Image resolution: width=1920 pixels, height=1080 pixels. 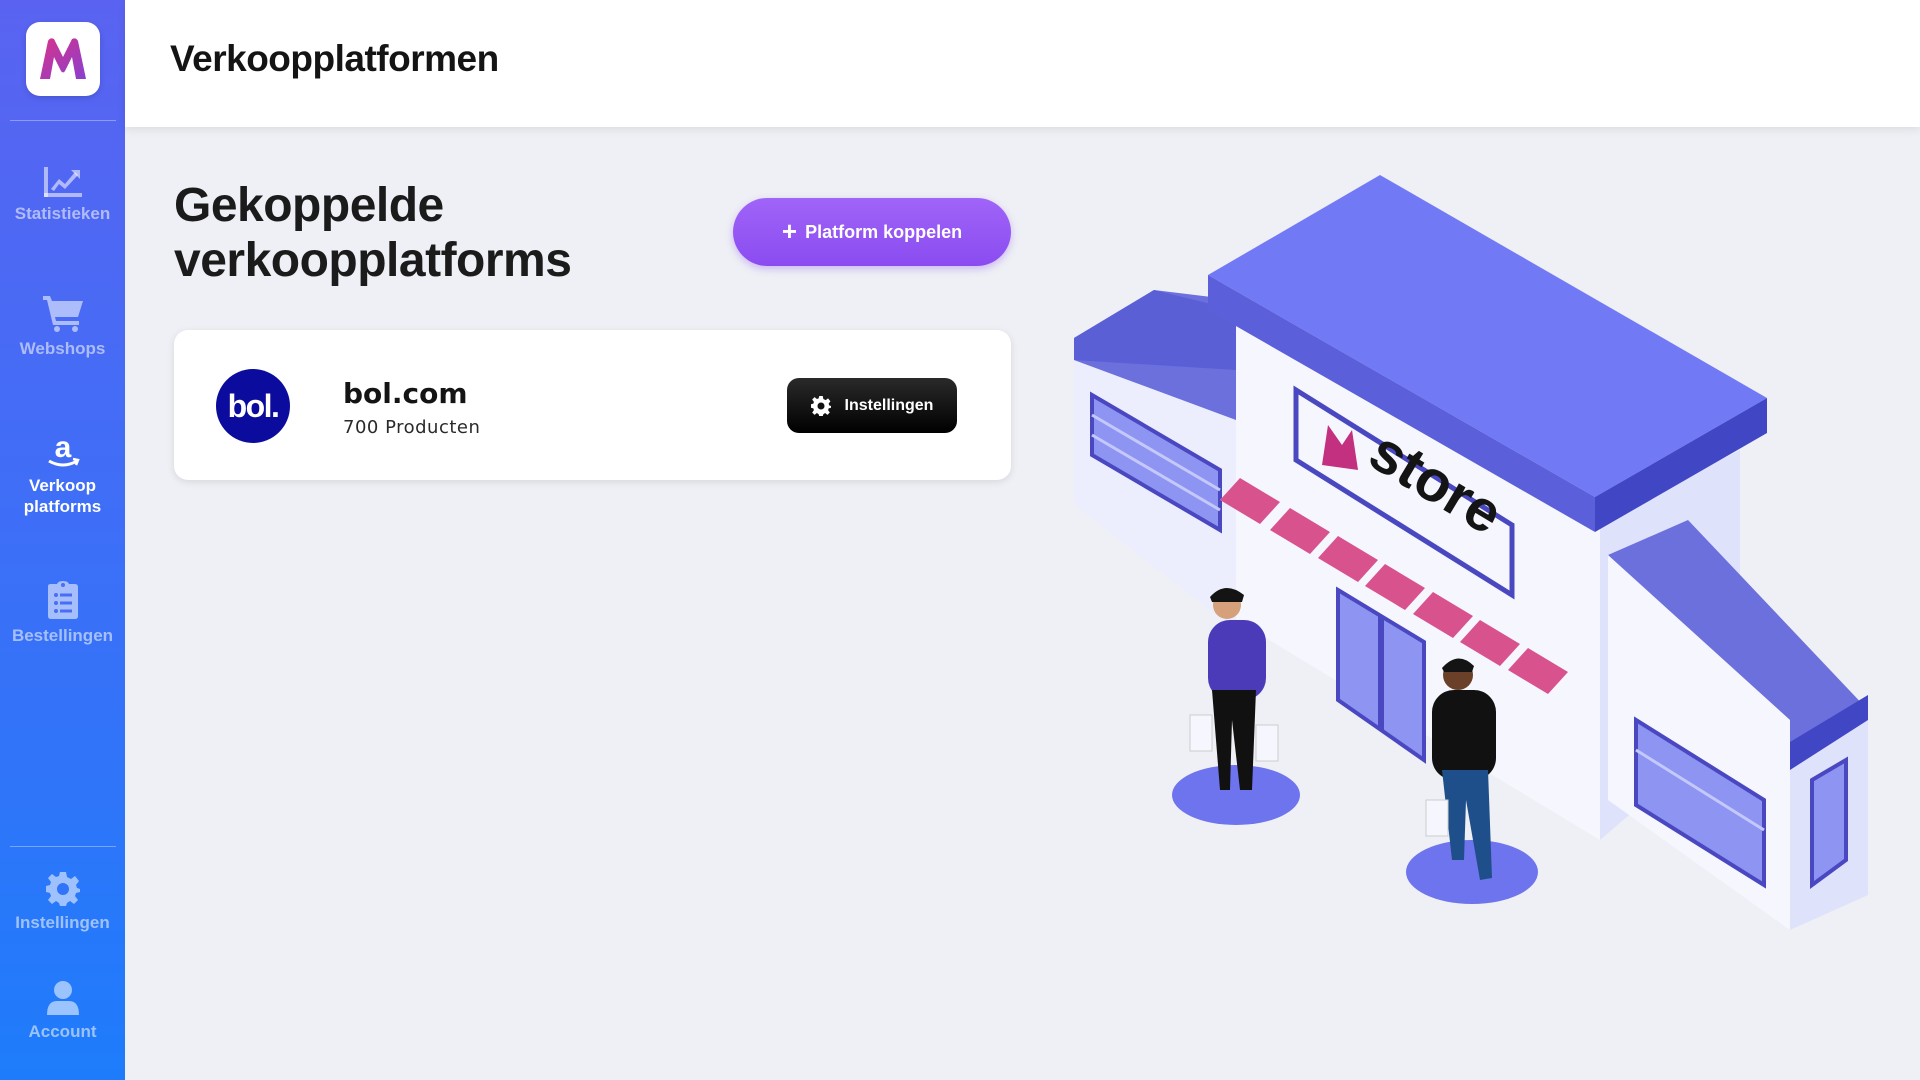 I want to click on sidebar-item-account: Account, so click(x=62, y=1011).